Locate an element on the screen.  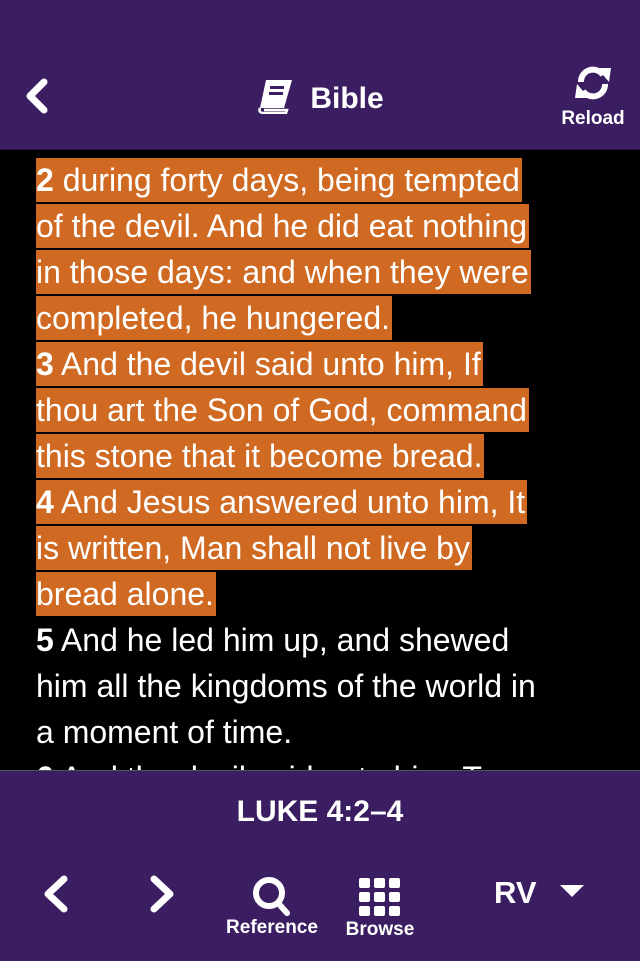
verse-text: 5 And he led him up, and shewed is located at coordinates (272, 640).